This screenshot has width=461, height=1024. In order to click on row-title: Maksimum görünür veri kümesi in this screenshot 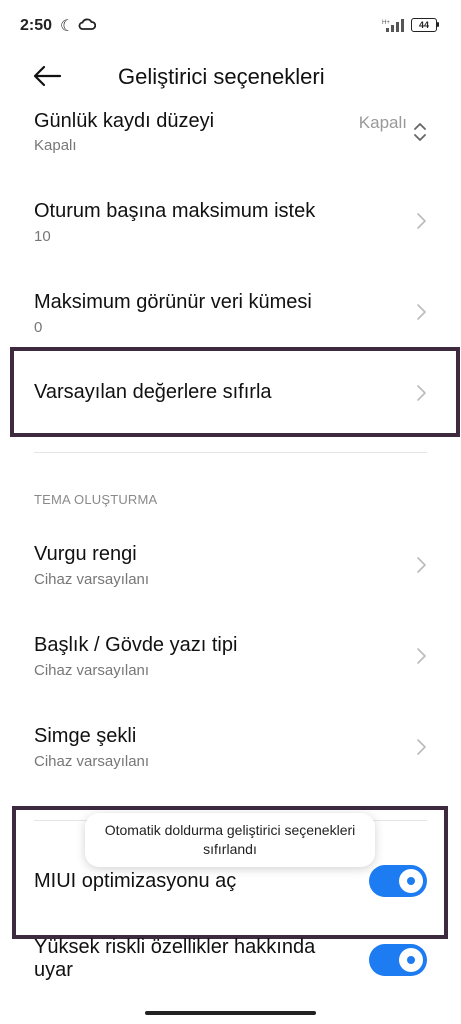, I will do `click(173, 302)`.